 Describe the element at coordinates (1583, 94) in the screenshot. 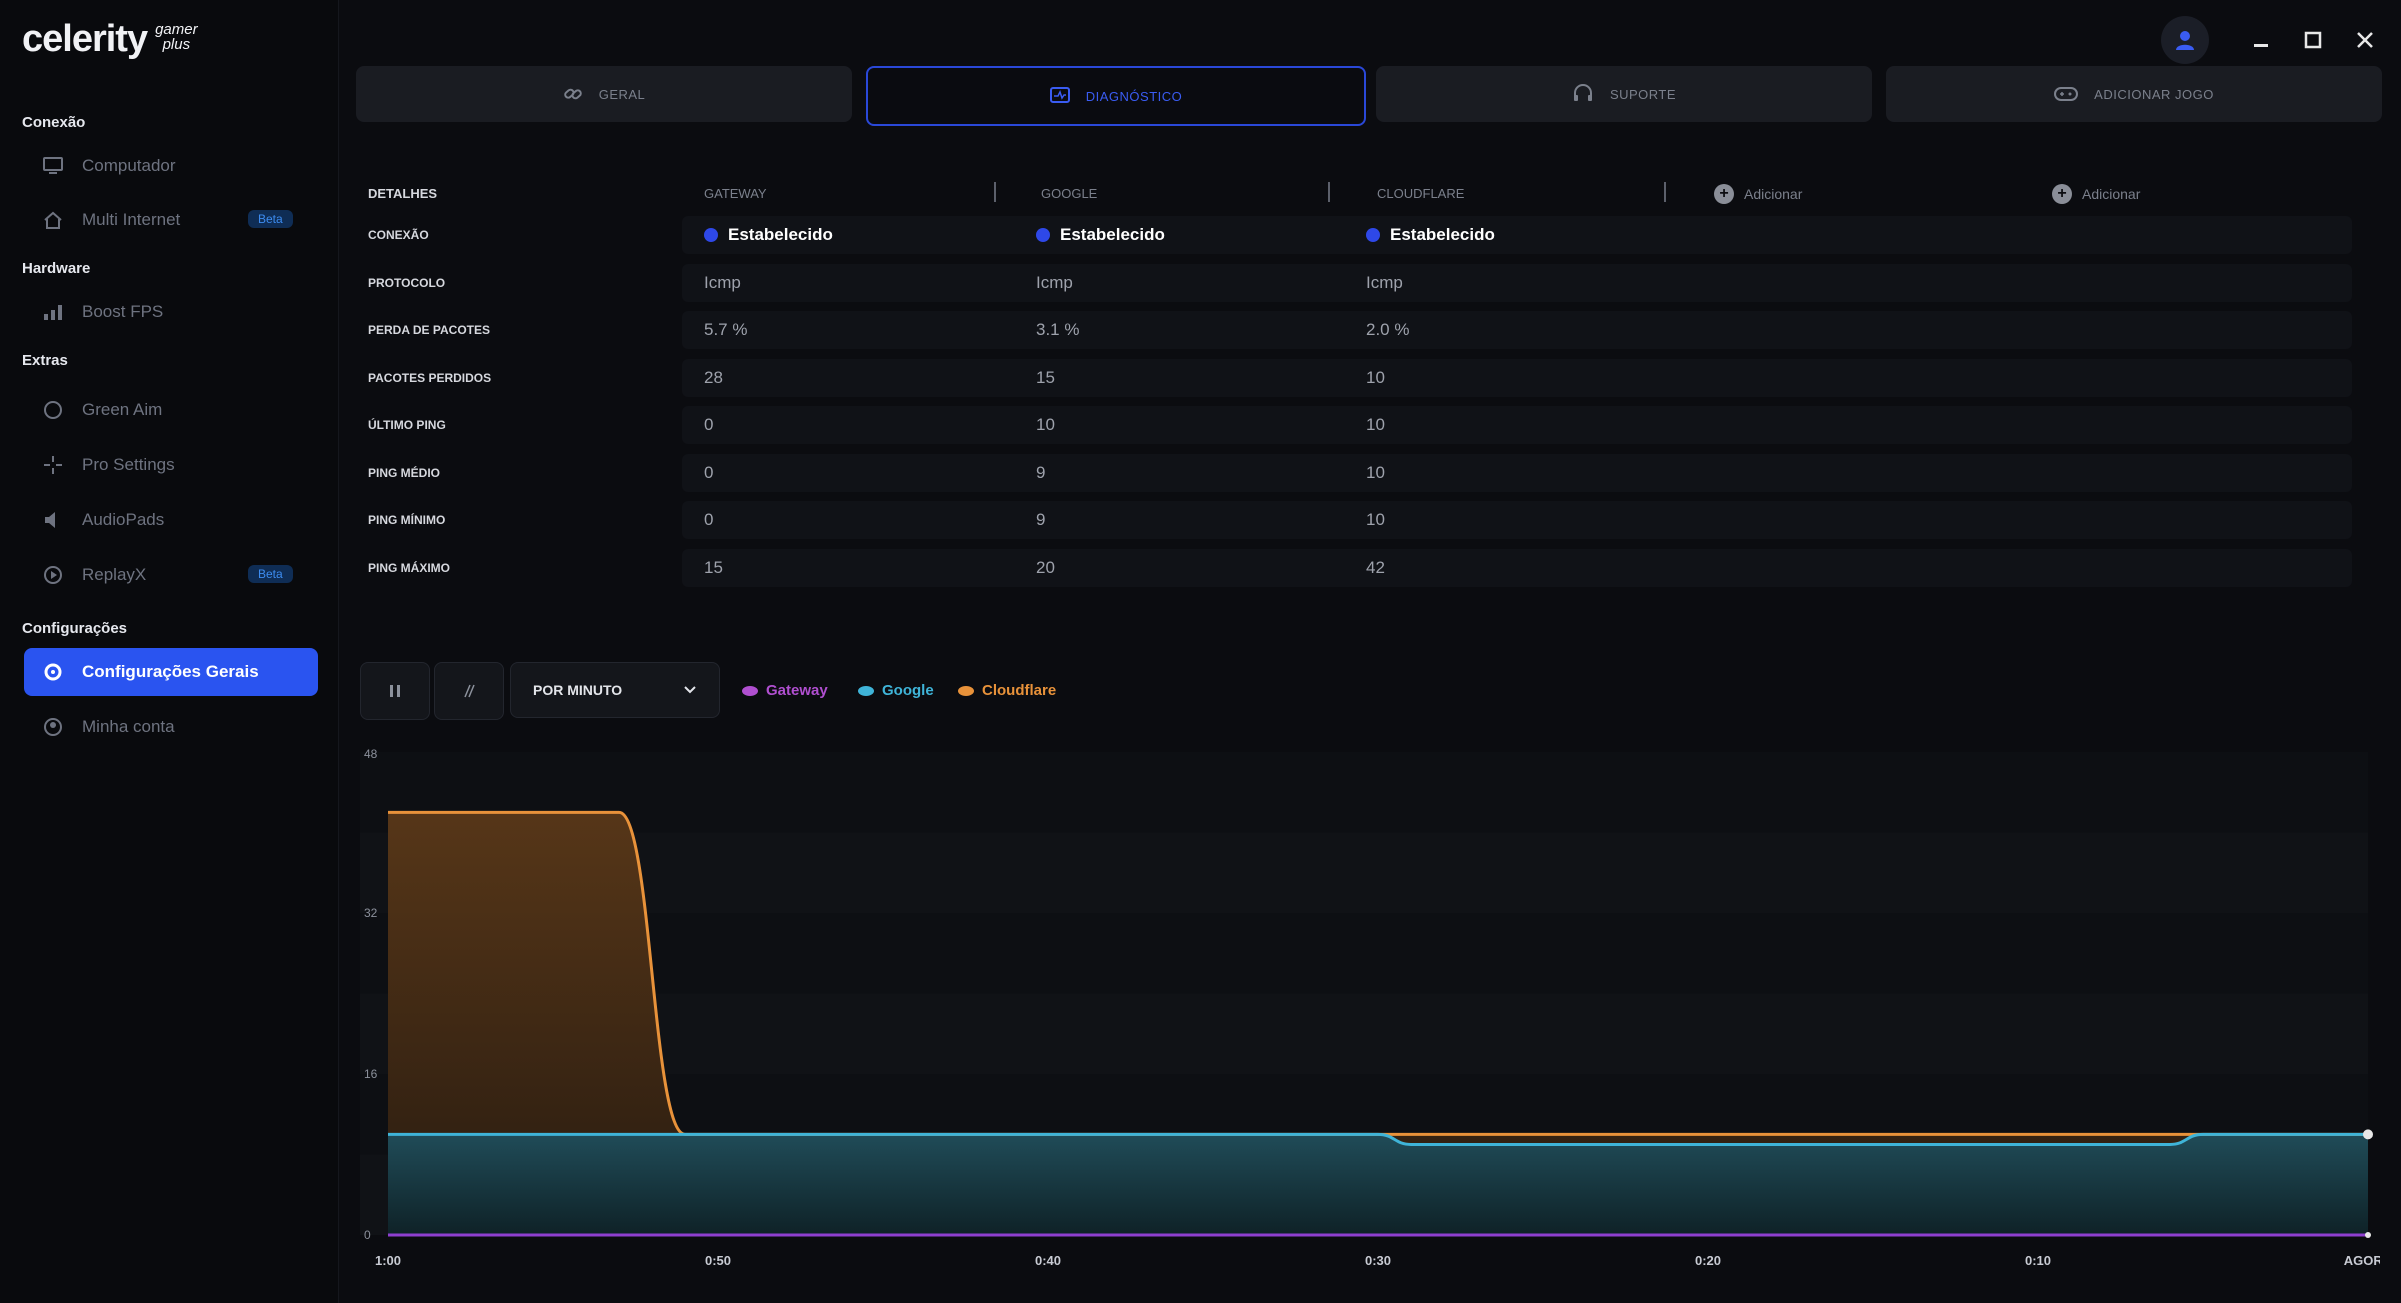

I see `headset-icon` at that location.